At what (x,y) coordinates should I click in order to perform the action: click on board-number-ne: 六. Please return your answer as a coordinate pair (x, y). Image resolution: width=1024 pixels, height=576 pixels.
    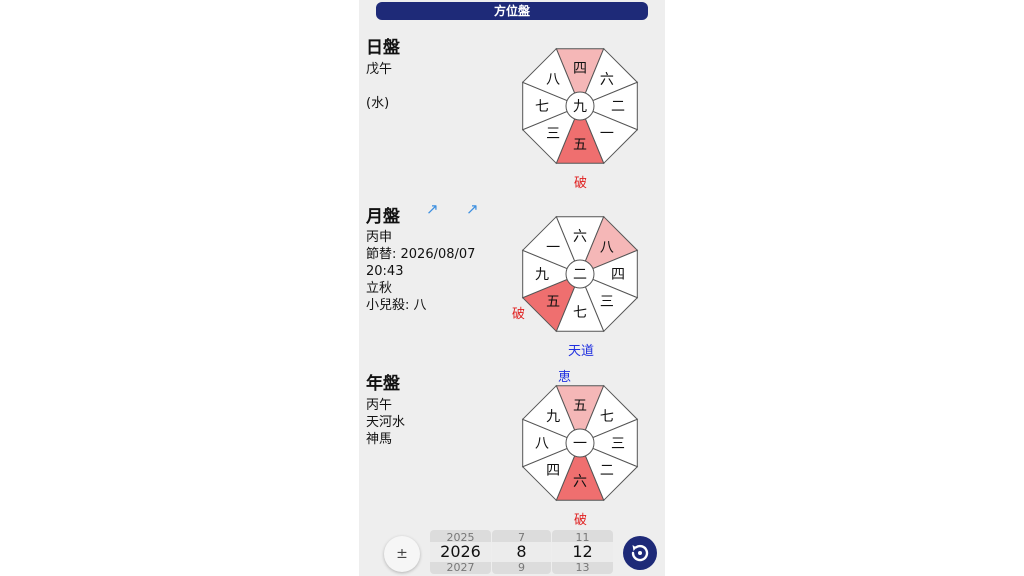
    Looking at the image, I should click on (607, 80).